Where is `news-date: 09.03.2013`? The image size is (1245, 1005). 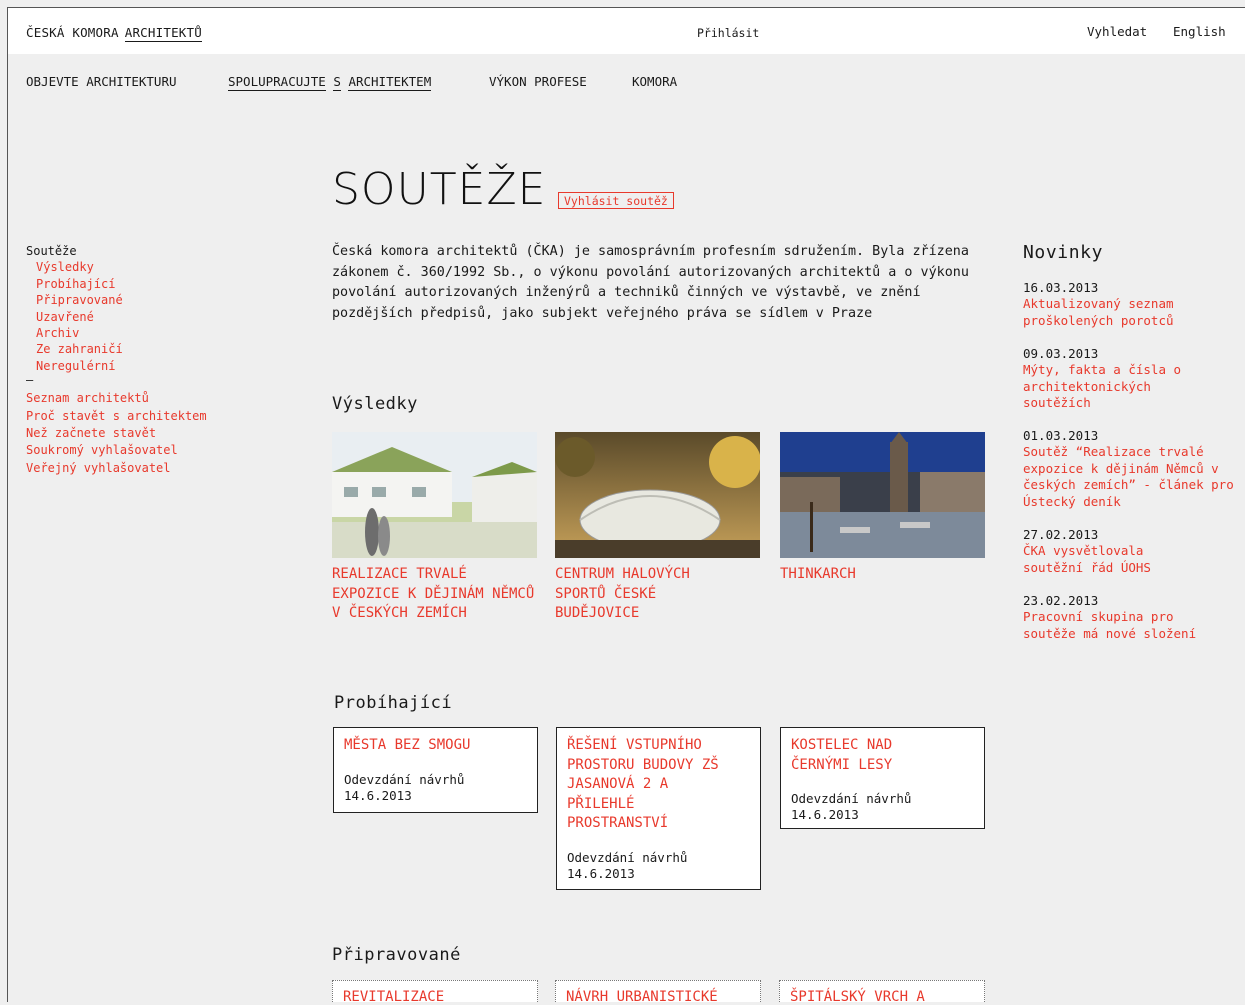
news-date: 09.03.2013 is located at coordinates (1061, 353).